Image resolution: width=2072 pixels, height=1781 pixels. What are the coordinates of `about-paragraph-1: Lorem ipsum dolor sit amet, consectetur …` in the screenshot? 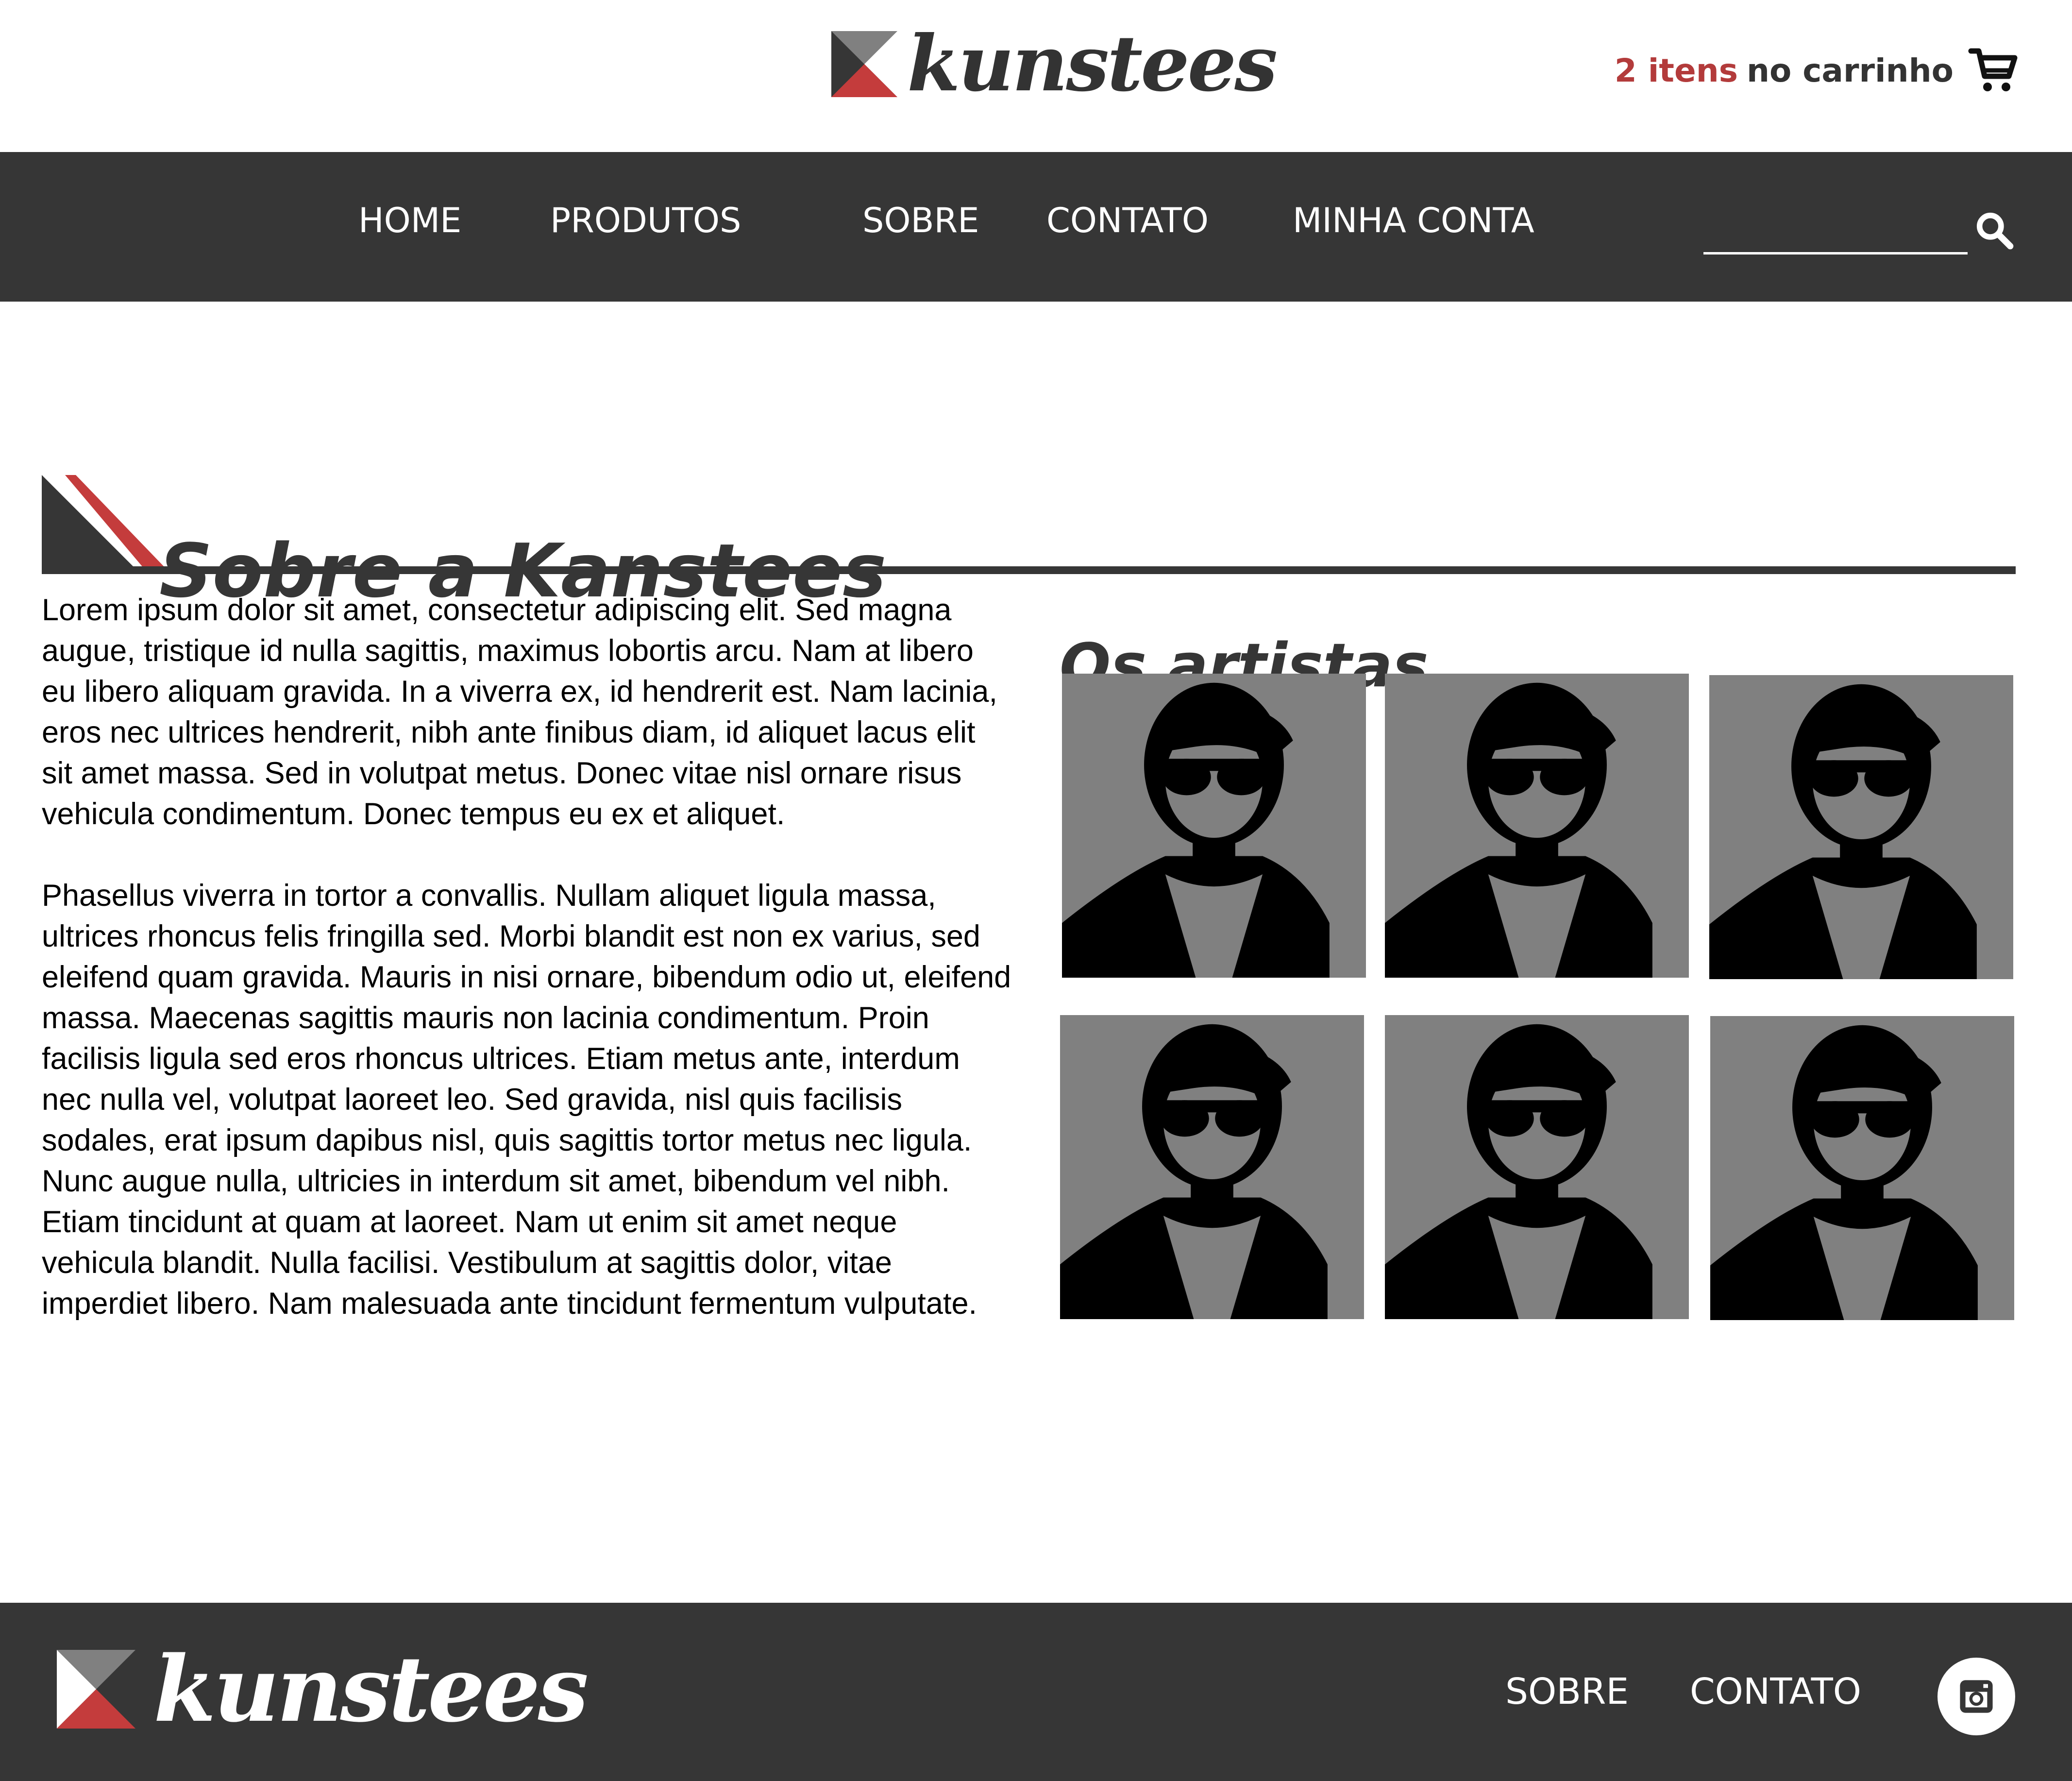 It's located at (519, 712).